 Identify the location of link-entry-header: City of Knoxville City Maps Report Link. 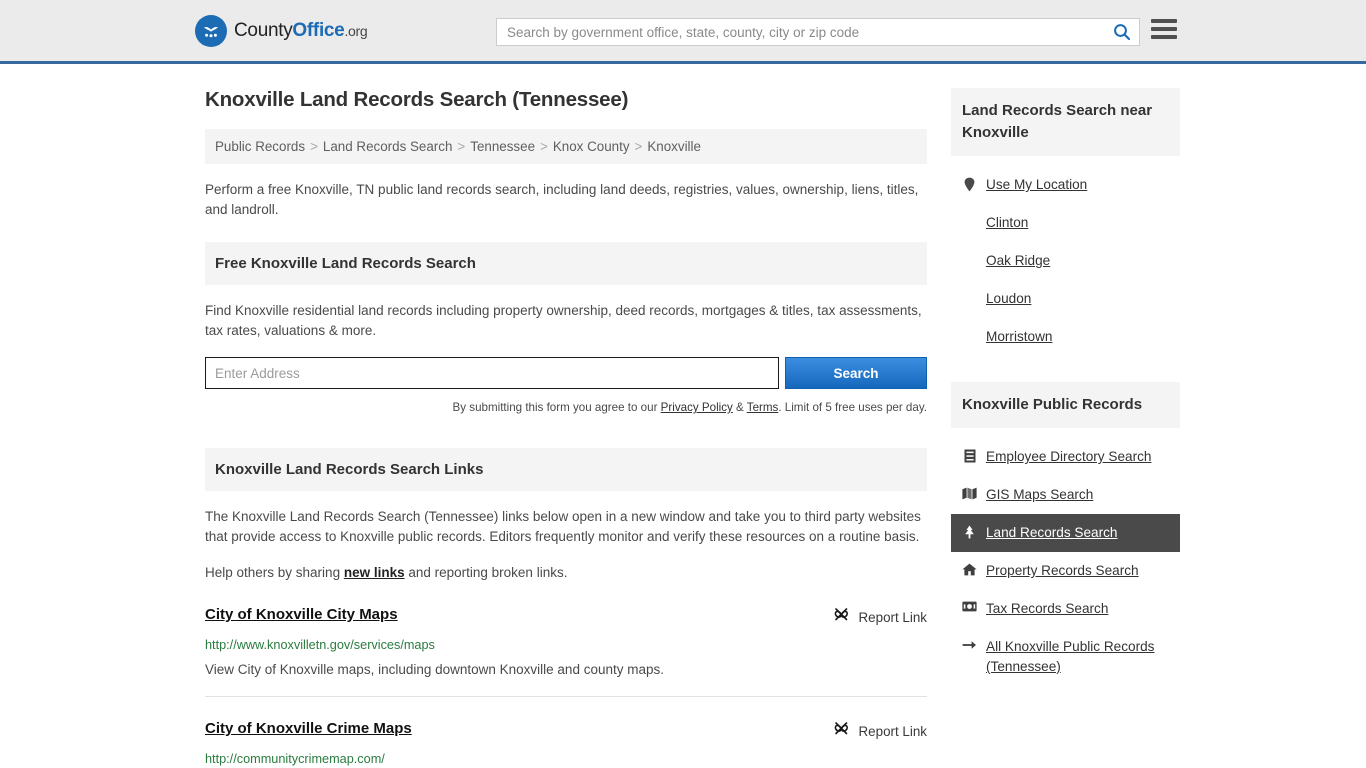
(566, 617).